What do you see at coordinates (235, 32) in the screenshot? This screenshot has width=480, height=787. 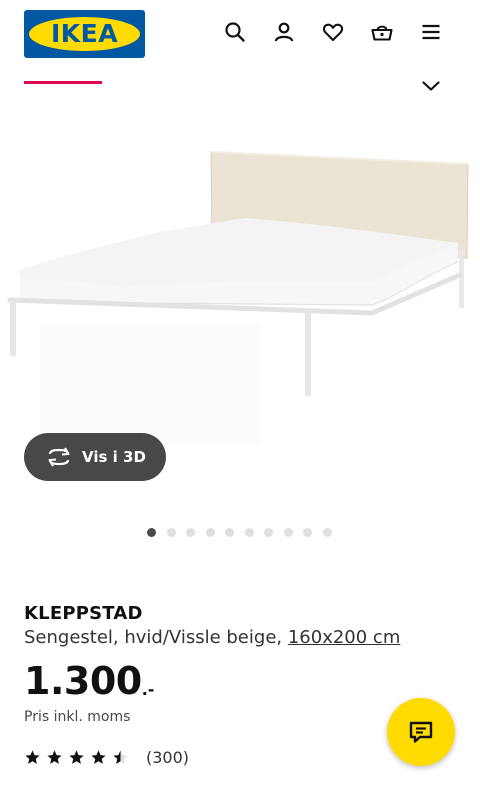 I see `search-icon` at bounding box center [235, 32].